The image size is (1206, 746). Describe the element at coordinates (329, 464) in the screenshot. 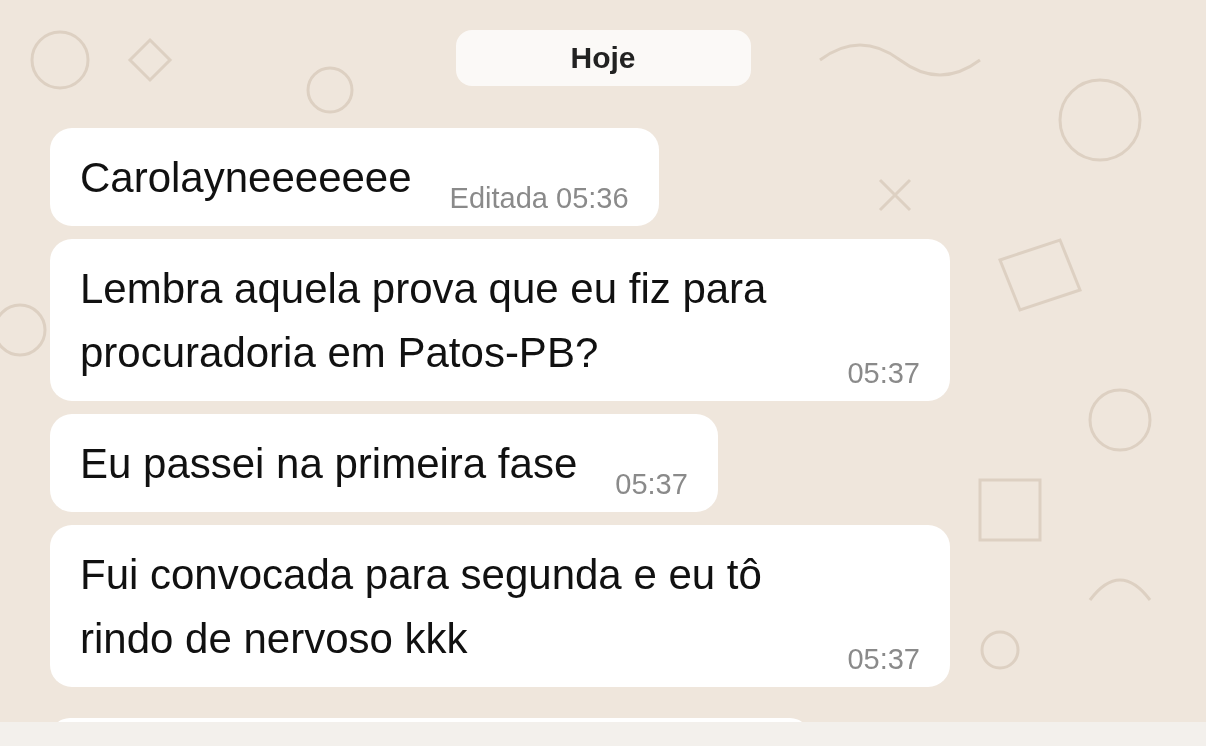

I see `message-text: Eu passei na primeira fase` at that location.